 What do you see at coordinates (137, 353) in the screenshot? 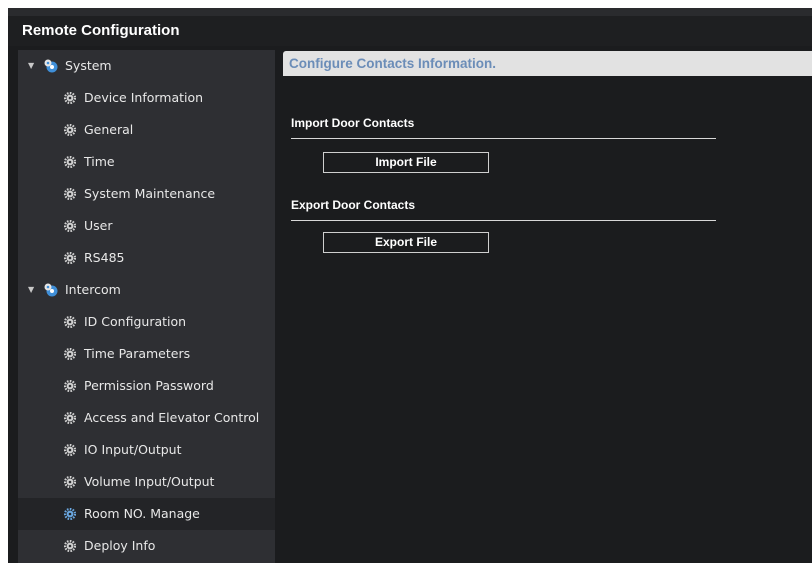
I see `sidebar-item-label: Time Parameters` at bounding box center [137, 353].